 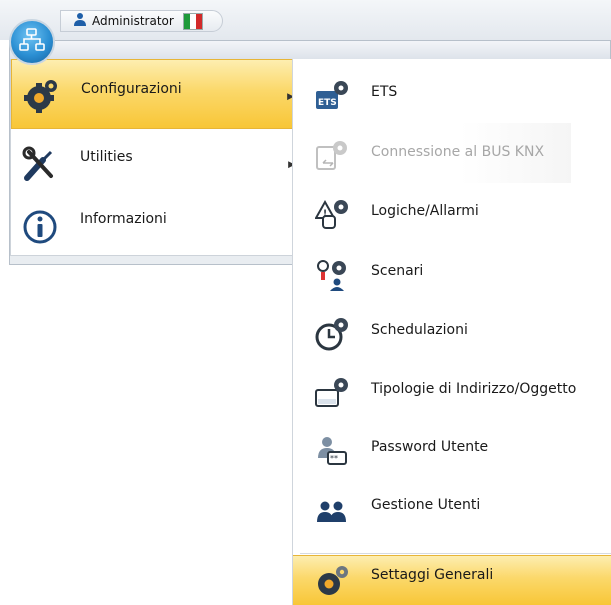 I want to click on user-badge: Administrator, so click(x=141, y=21).